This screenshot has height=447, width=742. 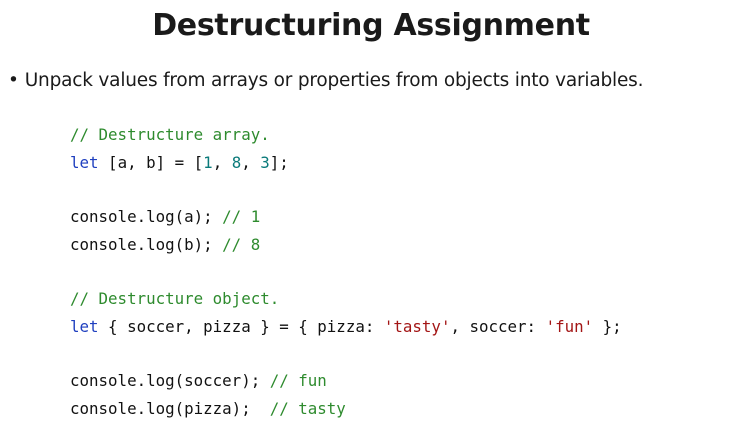 I want to click on code-token-comment: // Destructure array., so click(x=170, y=134).